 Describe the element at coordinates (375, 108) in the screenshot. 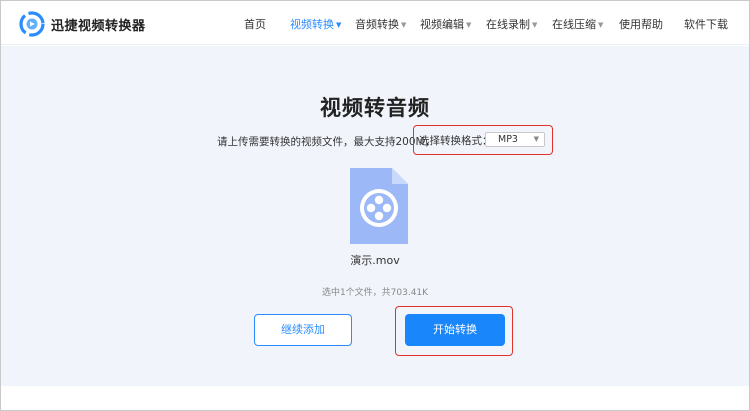

I see `page-title: 视频转音频` at that location.